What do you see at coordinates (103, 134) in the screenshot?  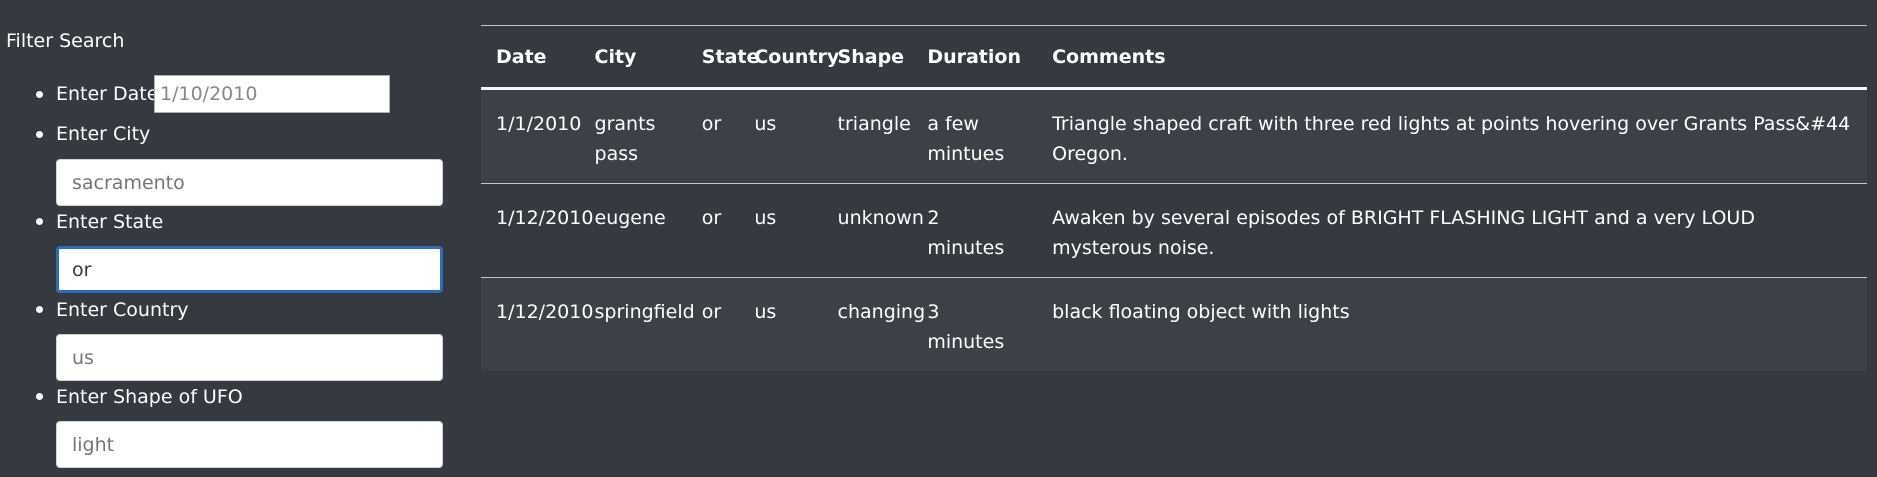 I see `city-label: Enter City` at bounding box center [103, 134].